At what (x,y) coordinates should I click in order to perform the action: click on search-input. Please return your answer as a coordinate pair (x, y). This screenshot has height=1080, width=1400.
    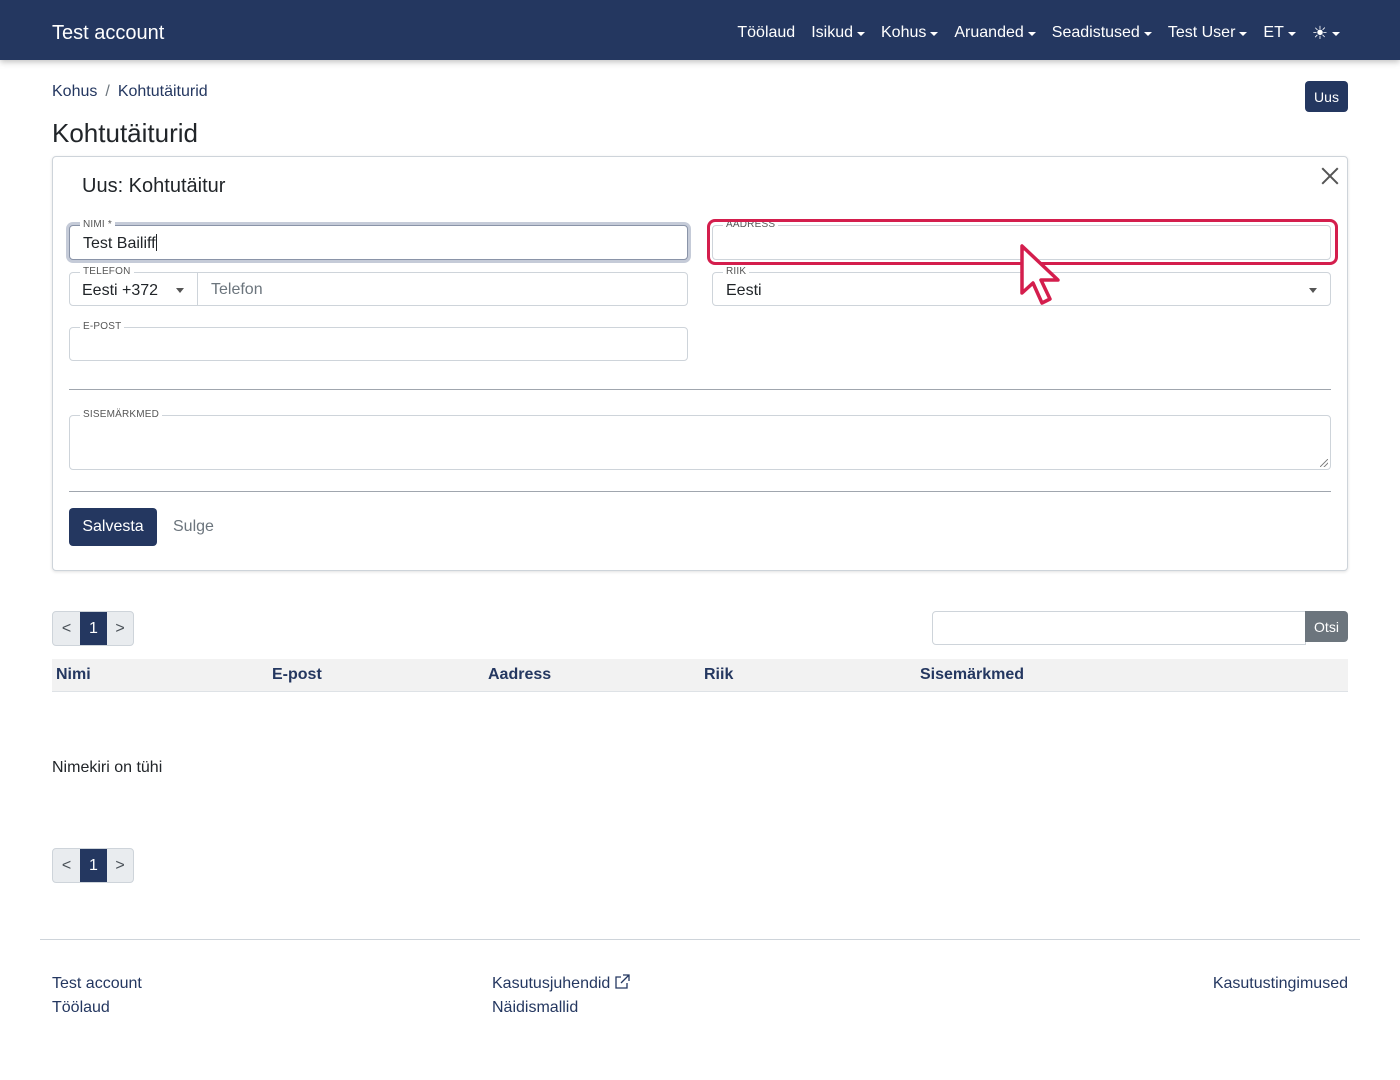
    Looking at the image, I should click on (1119, 628).